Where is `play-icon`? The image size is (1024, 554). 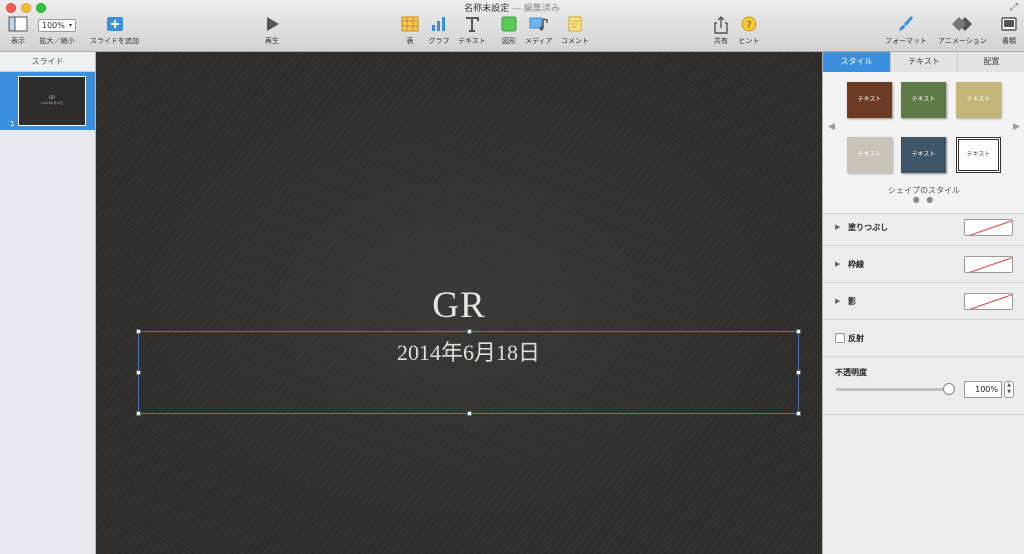 play-icon is located at coordinates (272, 25).